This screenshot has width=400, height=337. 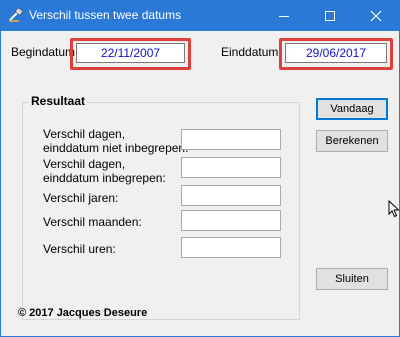 I want to click on months-label: Verschil maanden:, so click(x=92, y=222).